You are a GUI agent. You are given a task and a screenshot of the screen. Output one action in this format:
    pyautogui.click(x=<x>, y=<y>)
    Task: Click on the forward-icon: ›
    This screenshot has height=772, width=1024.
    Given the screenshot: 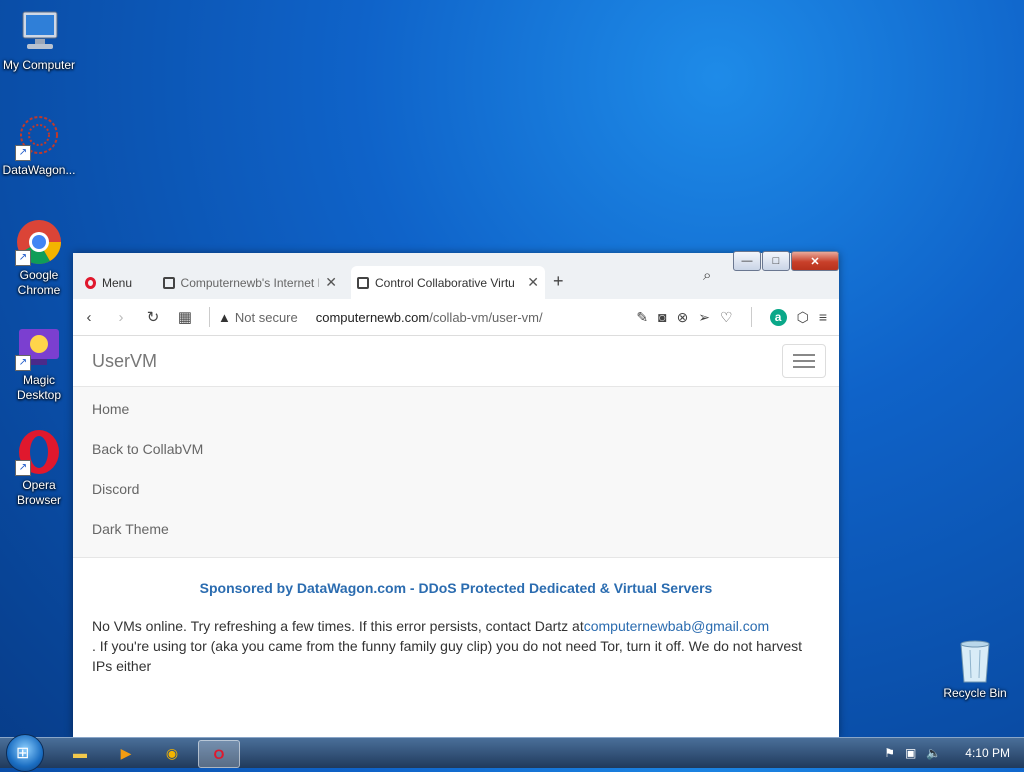 What is the action you would take?
    pyautogui.click(x=121, y=317)
    